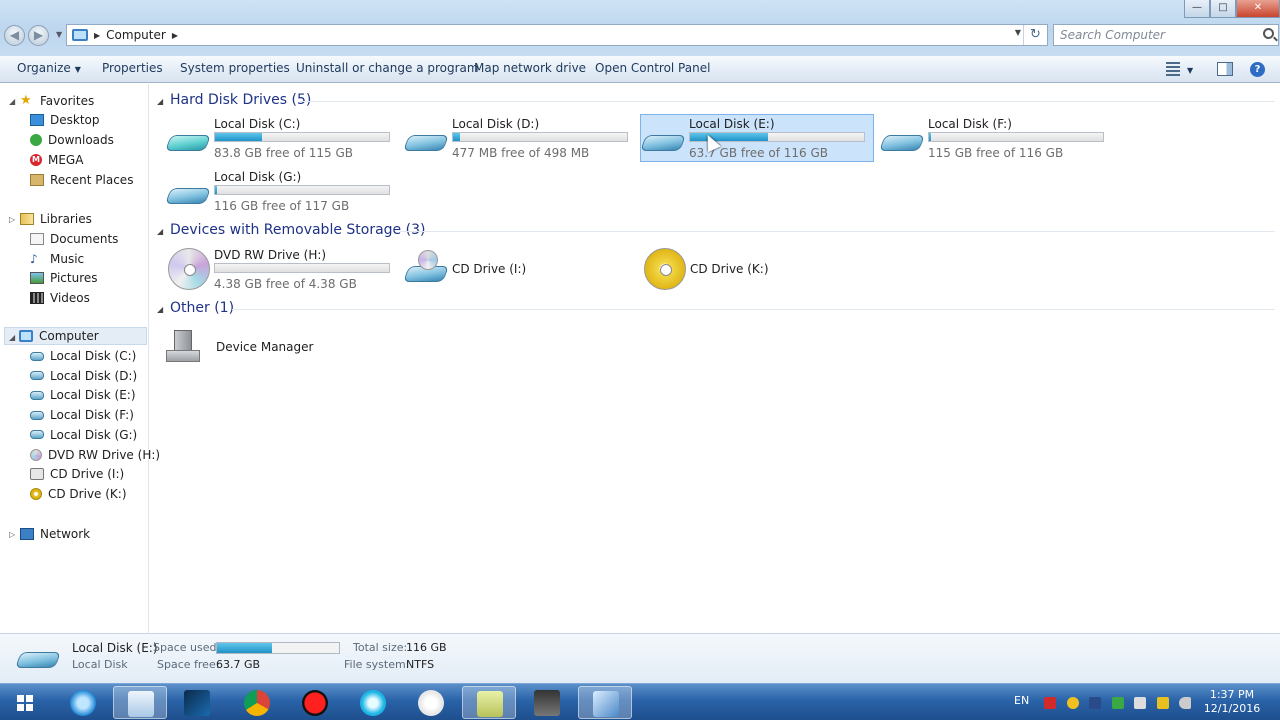 The width and height of the screenshot is (1280, 720). Describe the element at coordinates (240, 100) in the screenshot. I see `group-header-hard-disk-drives: Hard Disk Drives (5)` at that location.